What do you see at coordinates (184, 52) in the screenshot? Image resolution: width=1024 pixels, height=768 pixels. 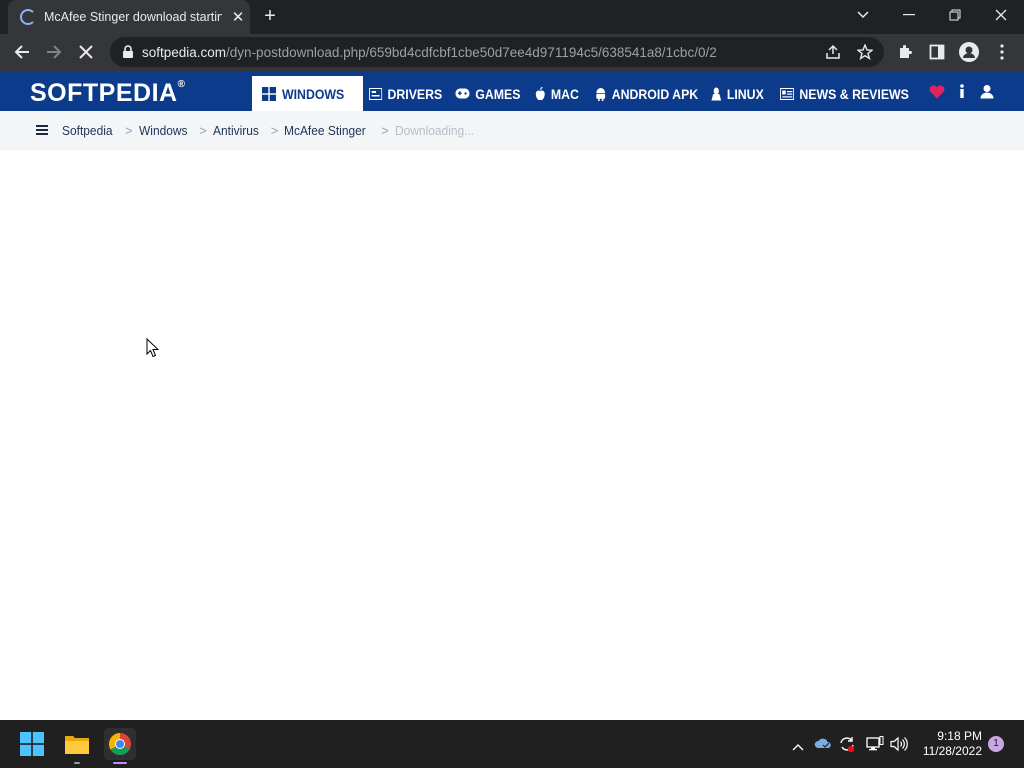 I see `url-host: softpedia.com` at bounding box center [184, 52].